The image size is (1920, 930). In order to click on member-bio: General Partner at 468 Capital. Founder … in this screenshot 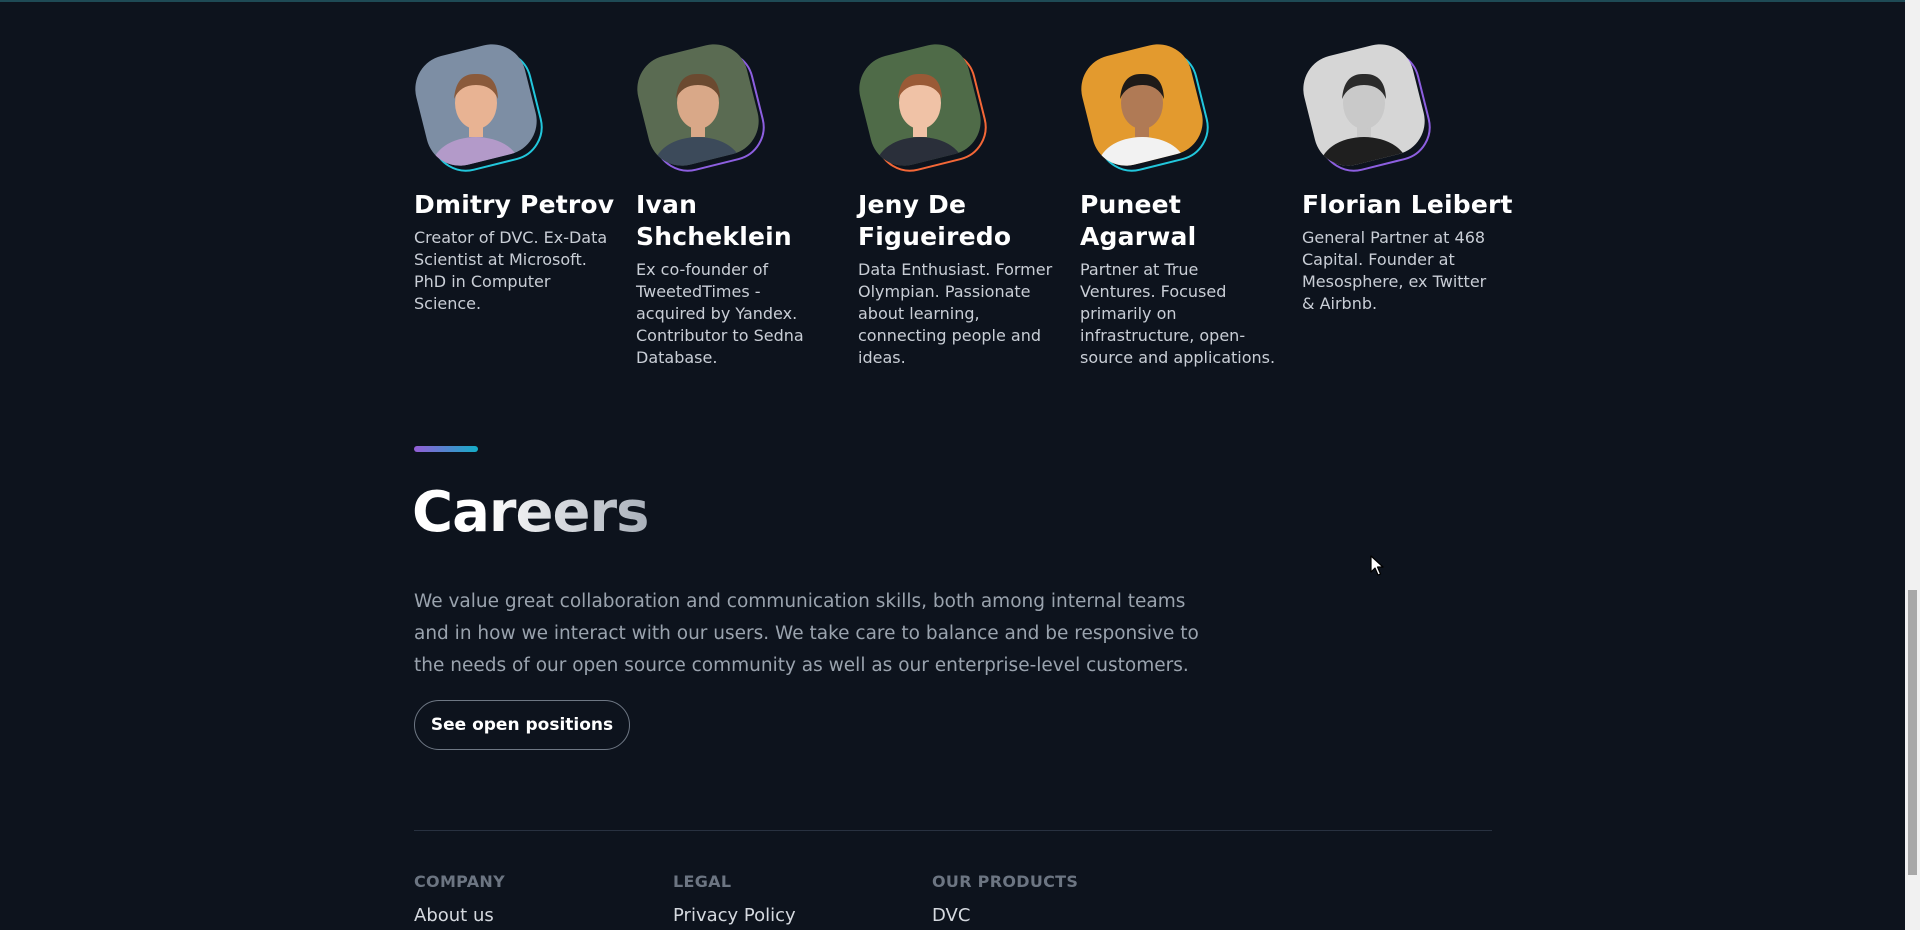, I will do `click(1394, 270)`.